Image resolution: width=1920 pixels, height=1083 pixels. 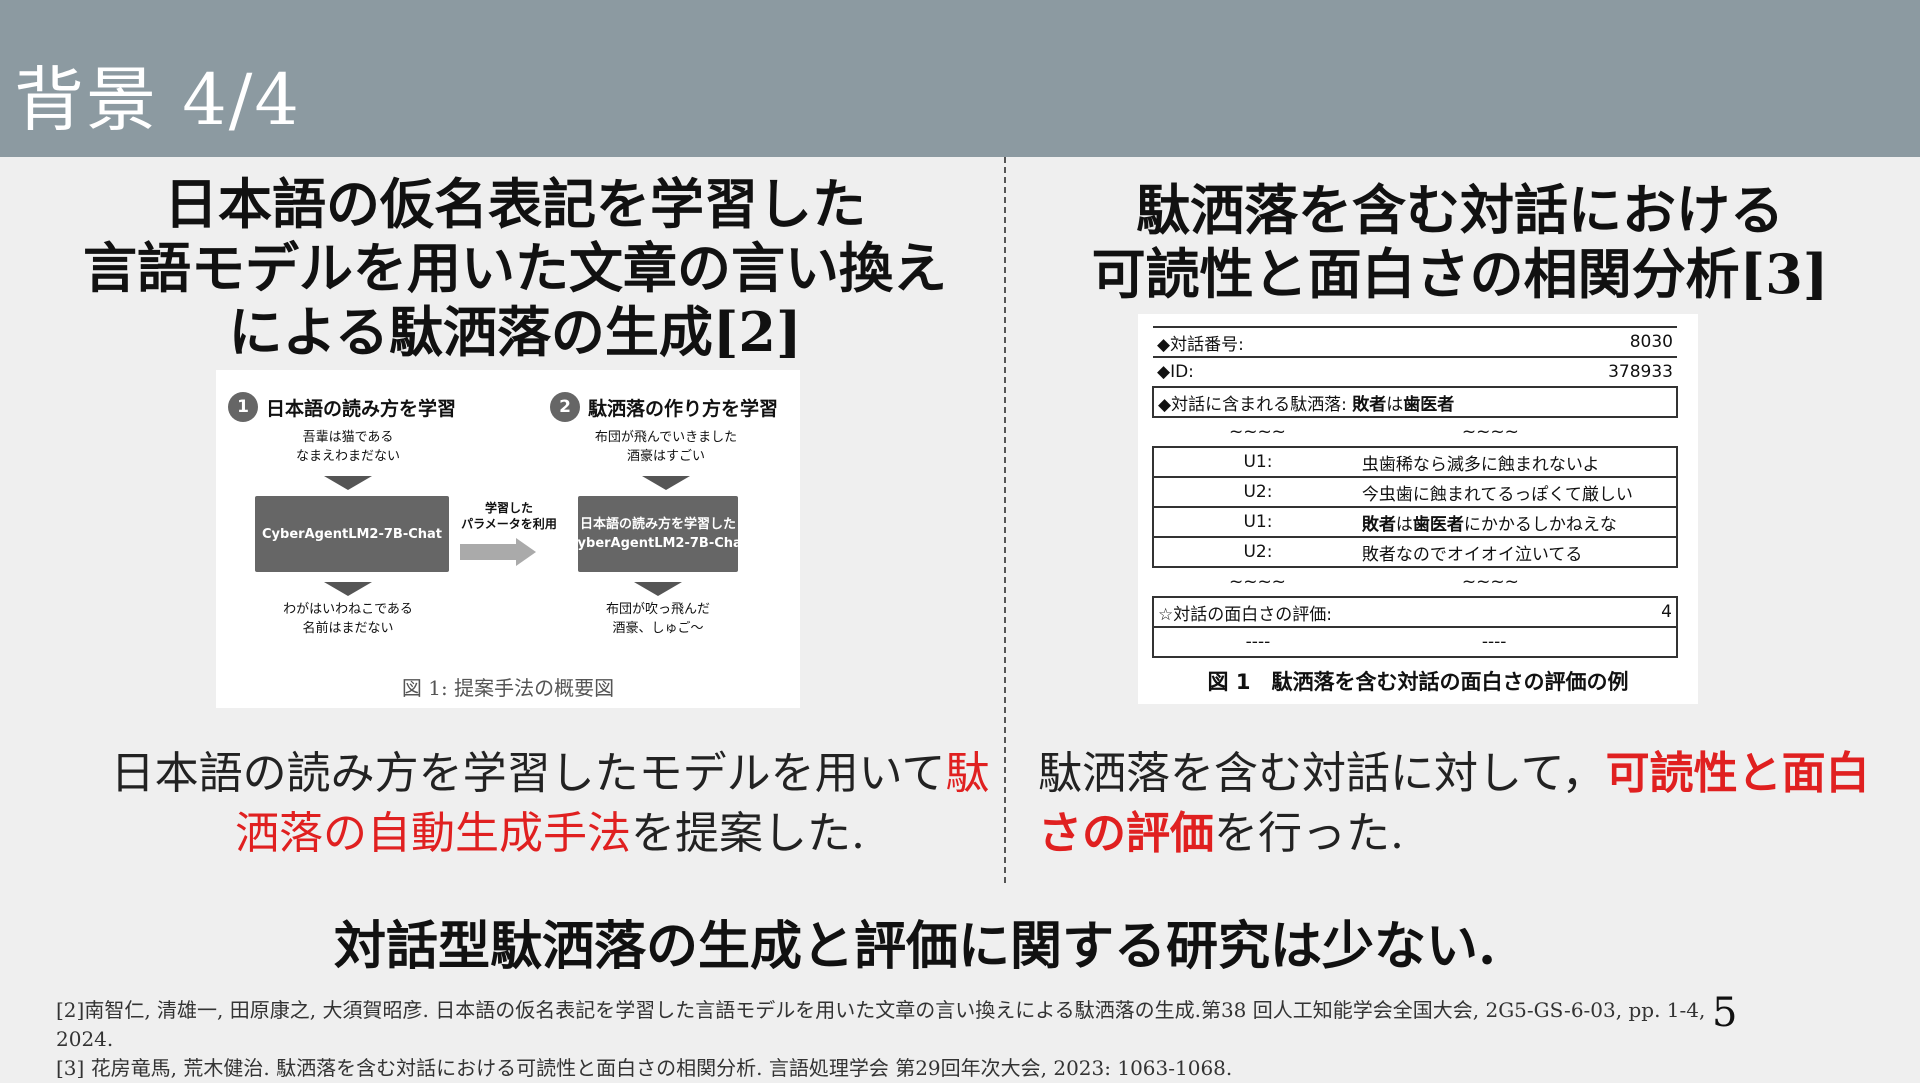 What do you see at coordinates (361, 408) in the screenshot?
I see `step-1-text: 日本語の読み方を学習` at bounding box center [361, 408].